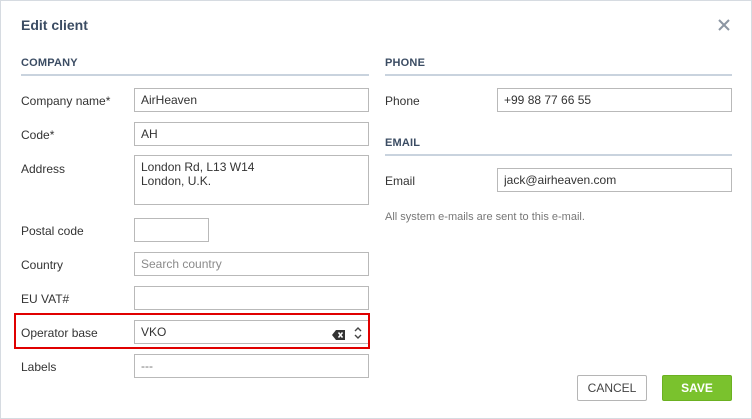  What do you see at coordinates (154, 332) in the screenshot?
I see `operator-base-value: VKO` at bounding box center [154, 332].